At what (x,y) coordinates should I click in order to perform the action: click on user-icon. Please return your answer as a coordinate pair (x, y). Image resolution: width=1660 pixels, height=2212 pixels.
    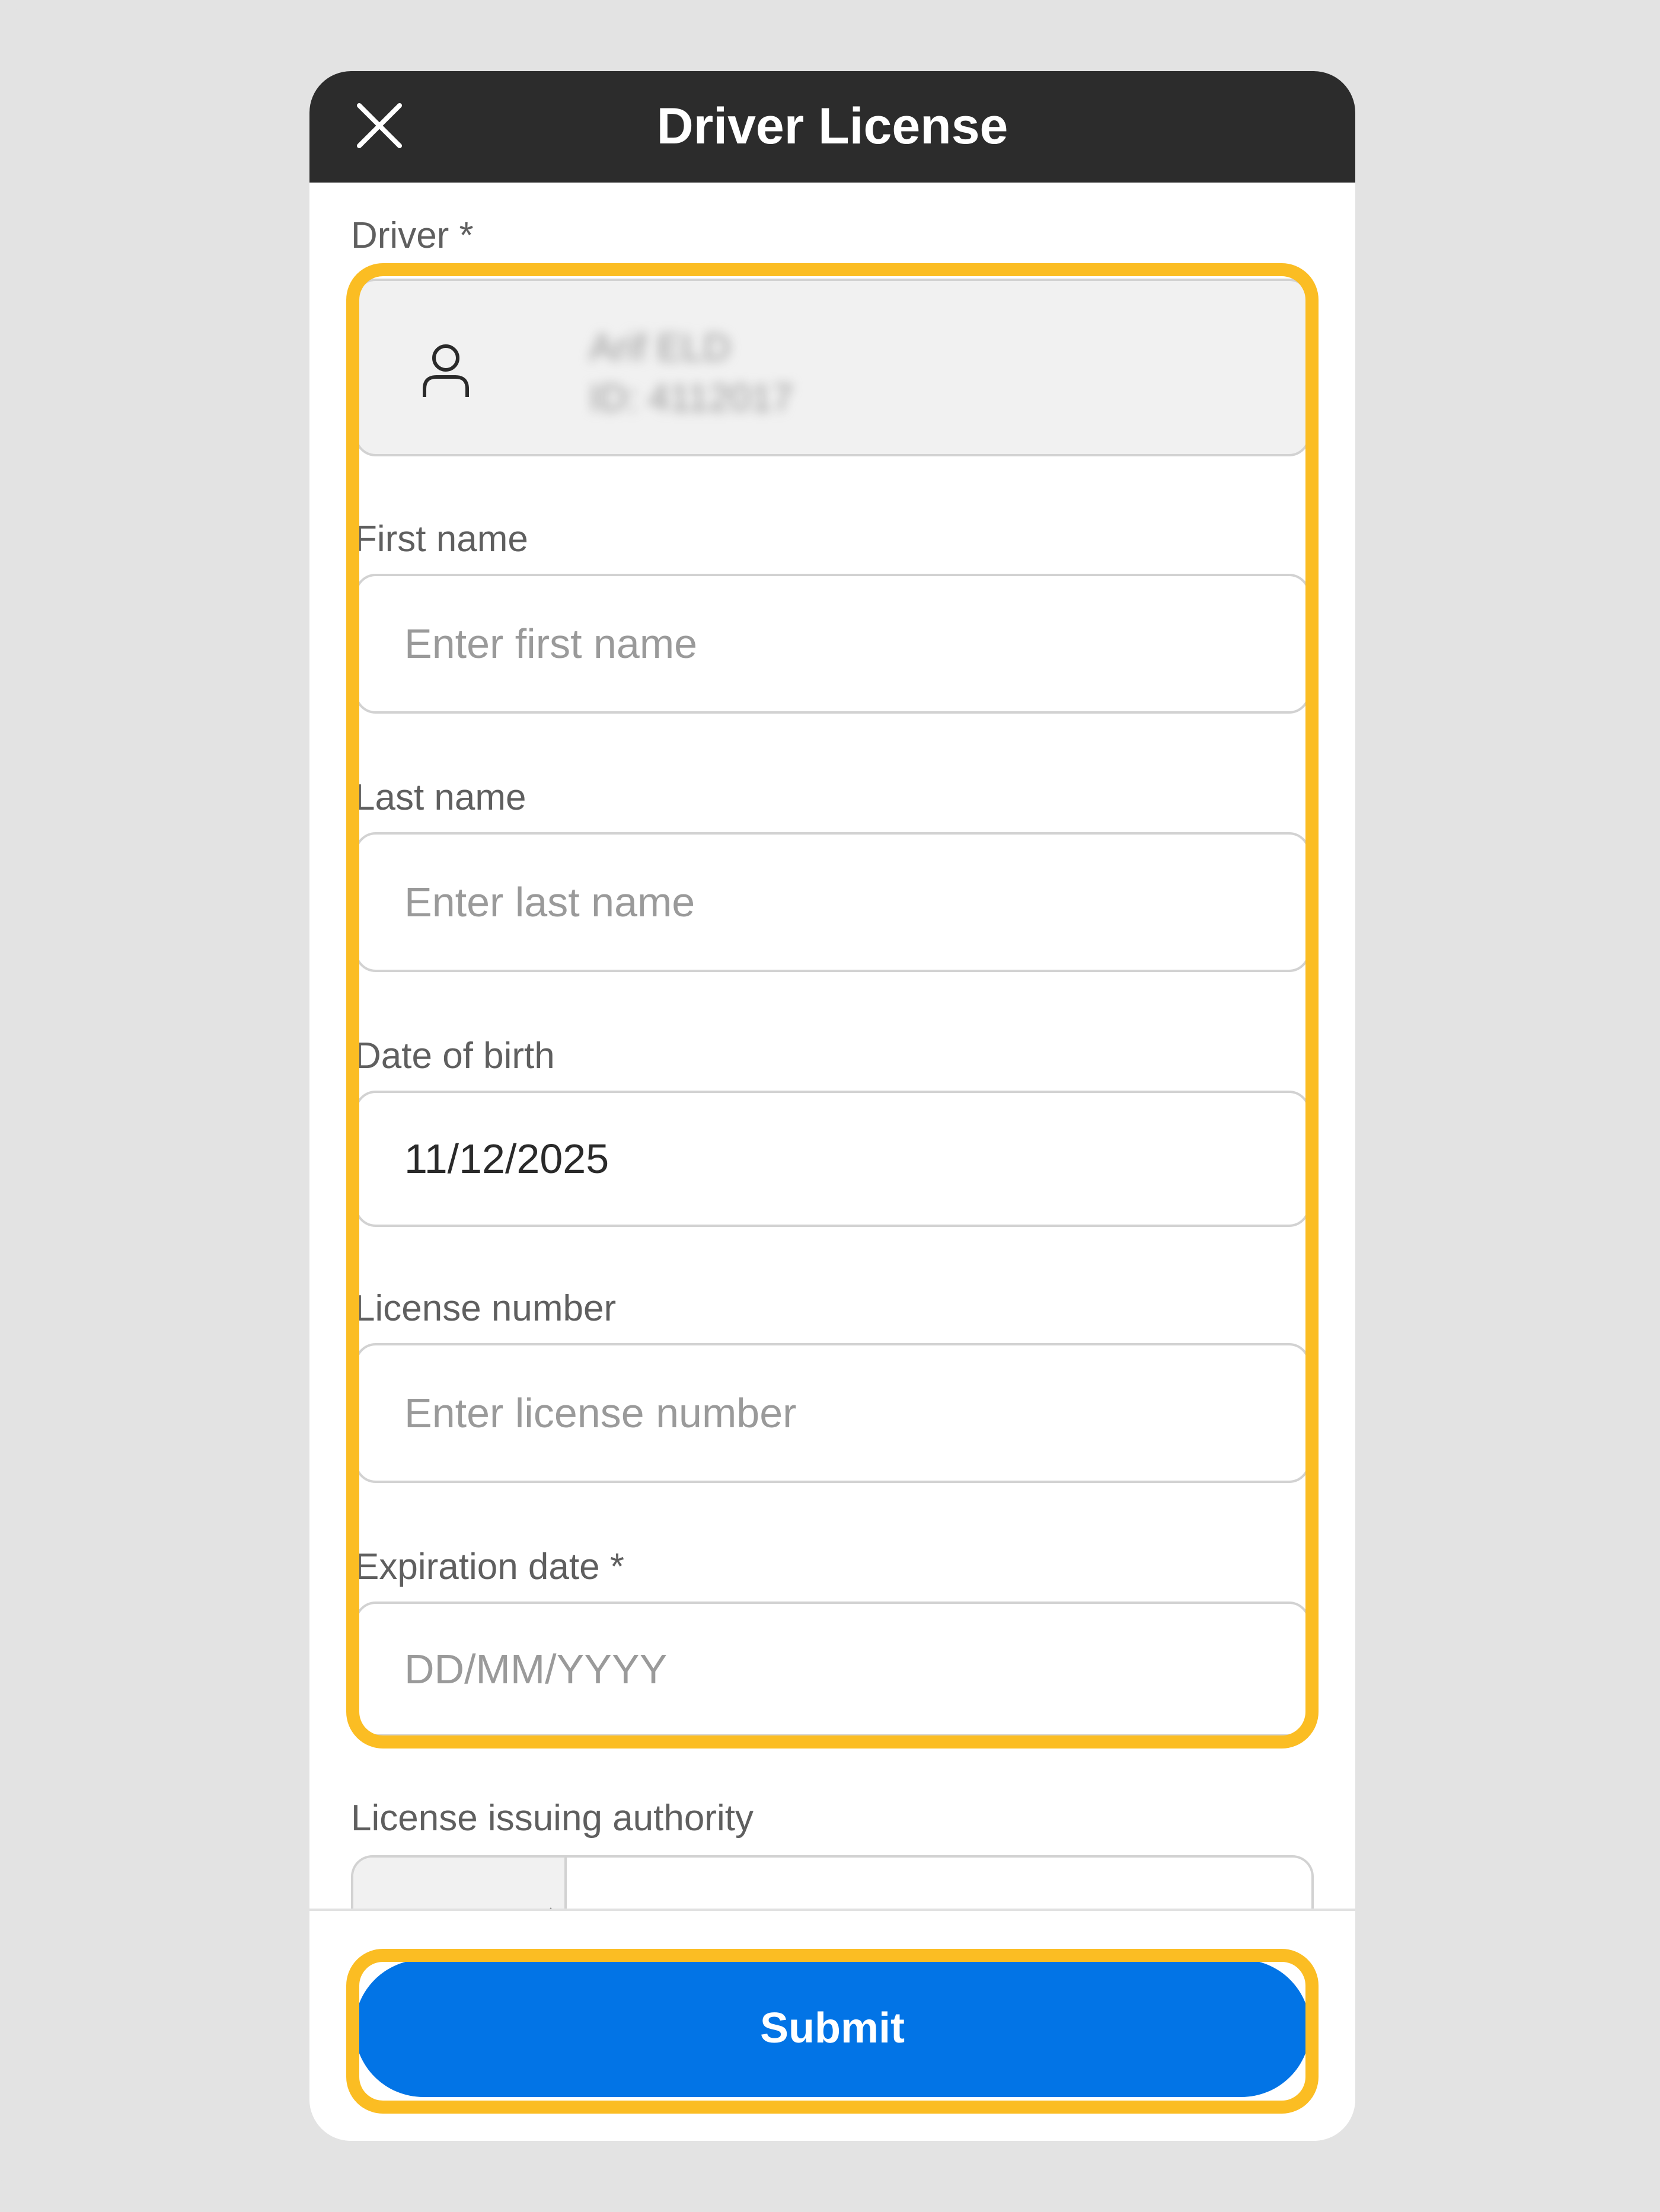
    Looking at the image, I should click on (446, 370).